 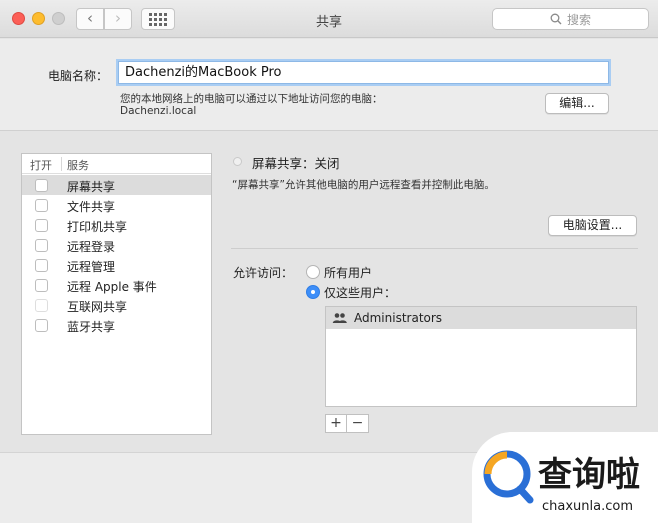 What do you see at coordinates (481, 356) in the screenshot?
I see `allowed-users-list: Administrators` at bounding box center [481, 356].